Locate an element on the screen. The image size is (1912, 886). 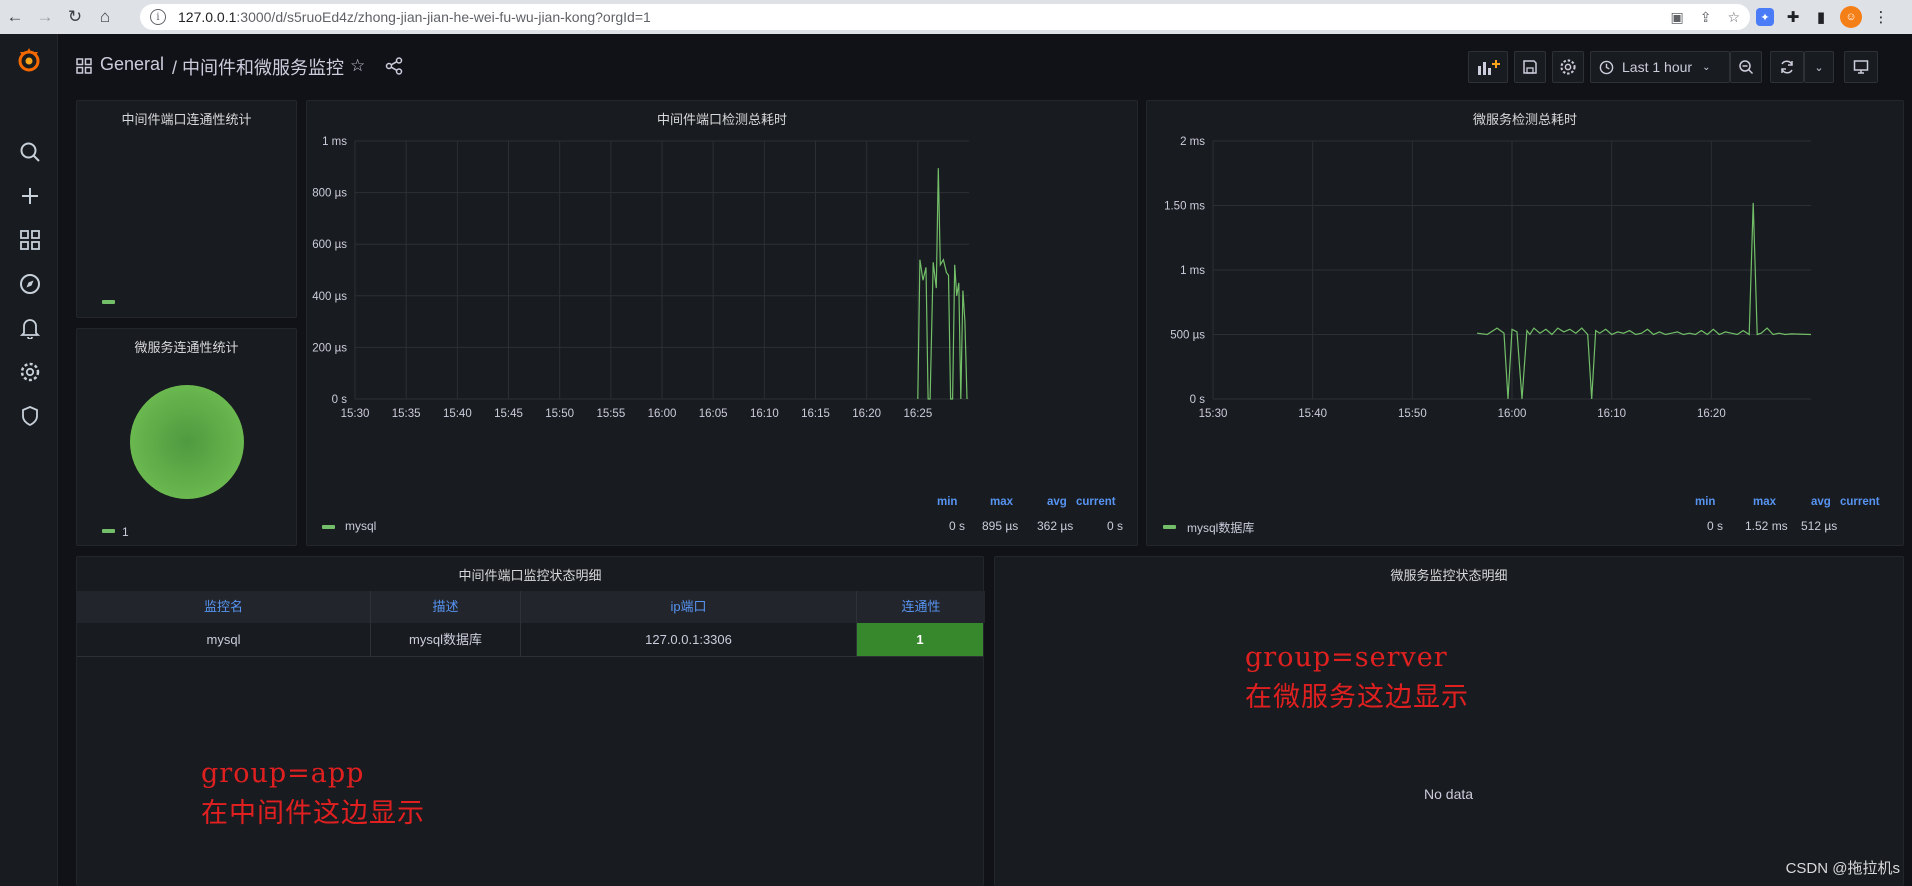
y-tick-label: 2 ms is located at coordinates (1192, 142).